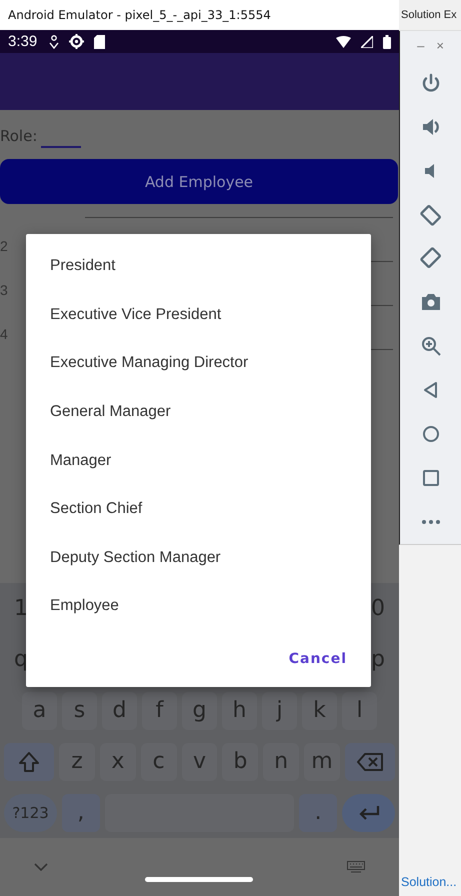  Describe the element at coordinates (322, 761) in the screenshot. I see `keyboard-key: m` at that location.